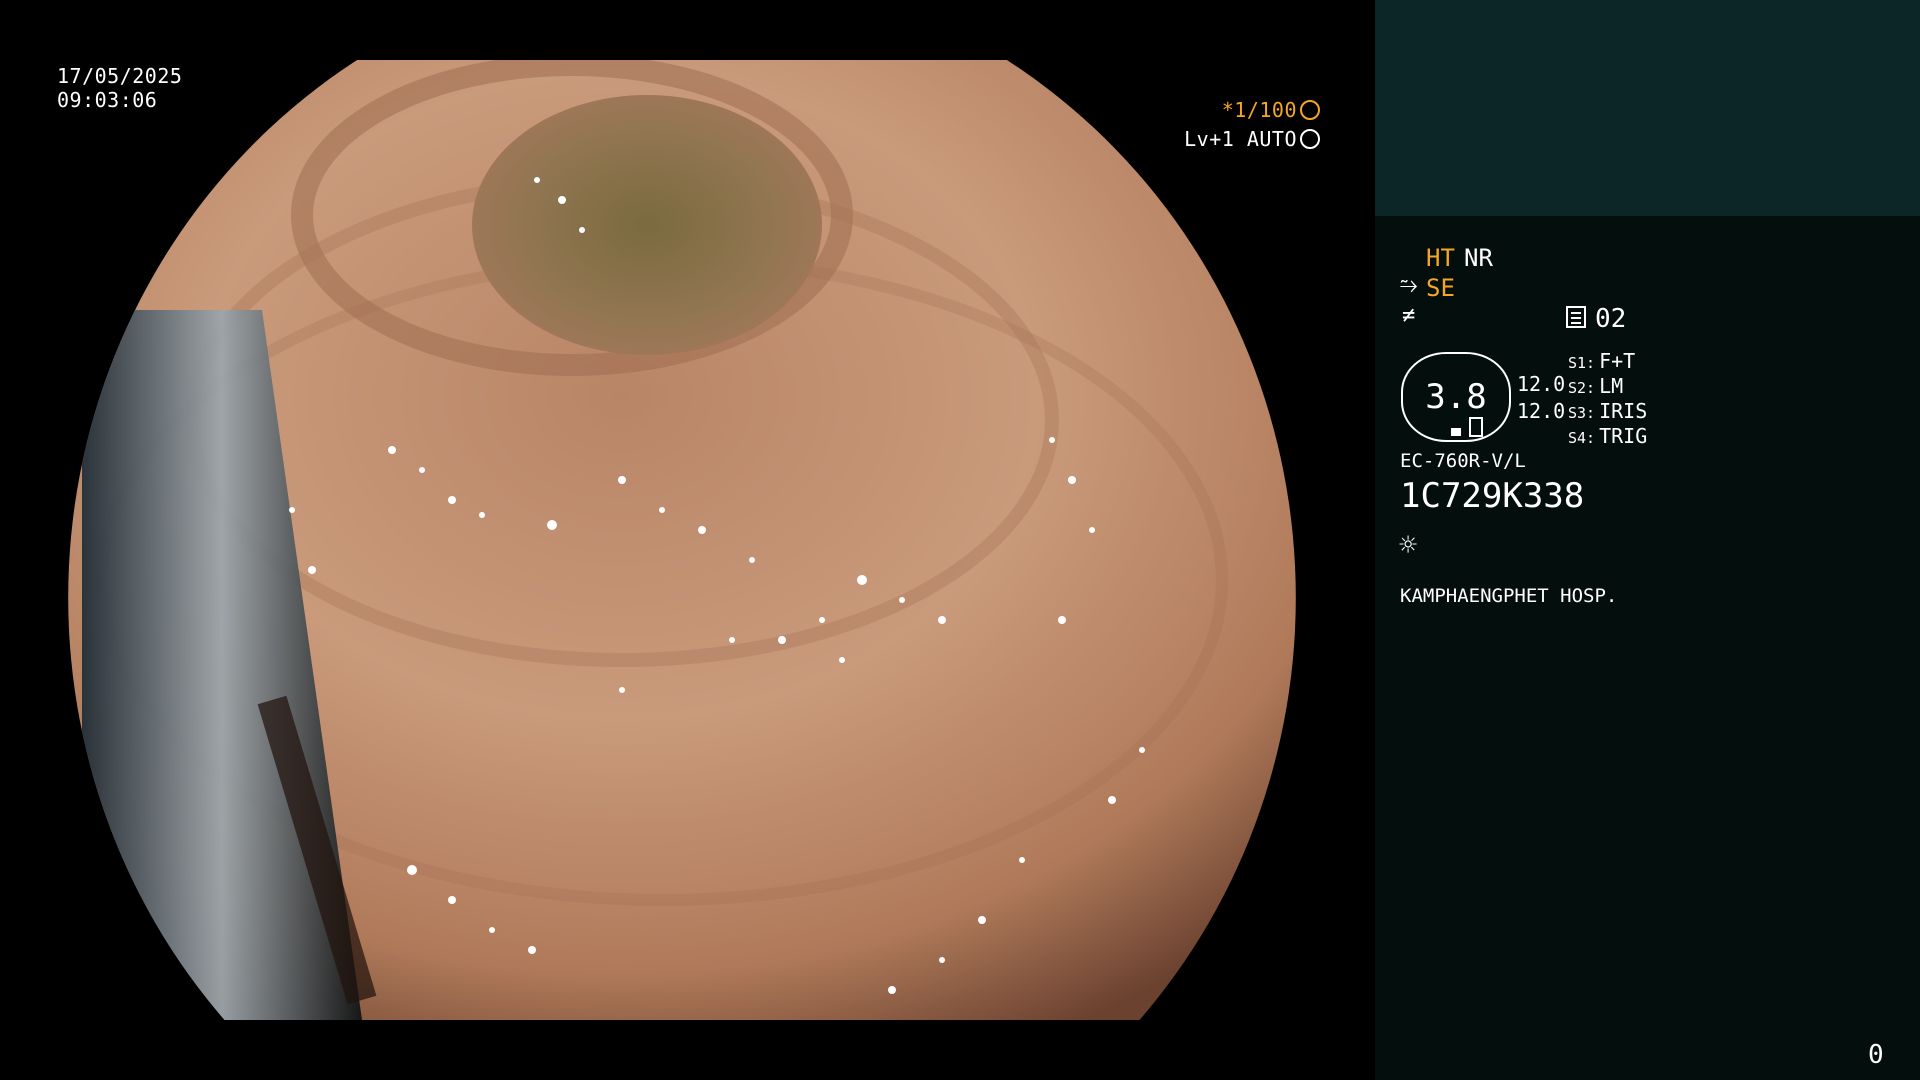 This screenshot has width=1920, height=1080. Describe the element at coordinates (1463, 461) in the screenshot. I see `scope-model: EC-760R-V/L` at that location.